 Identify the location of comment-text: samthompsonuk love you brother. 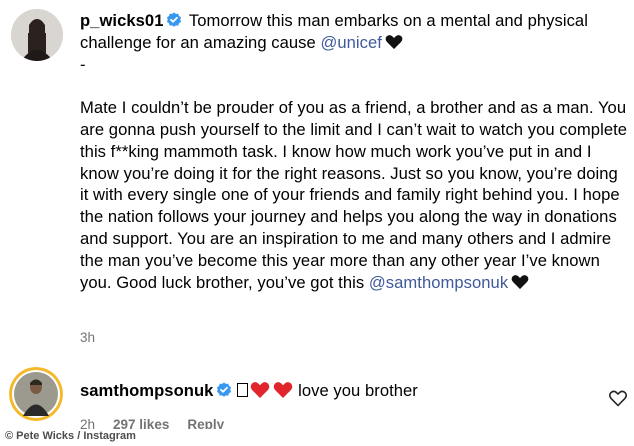
(330, 391).